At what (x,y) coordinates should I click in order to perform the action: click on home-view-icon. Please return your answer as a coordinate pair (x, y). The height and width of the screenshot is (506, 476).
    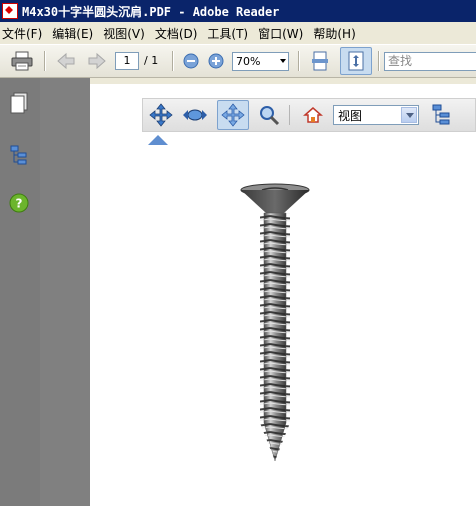
    Looking at the image, I should click on (313, 115).